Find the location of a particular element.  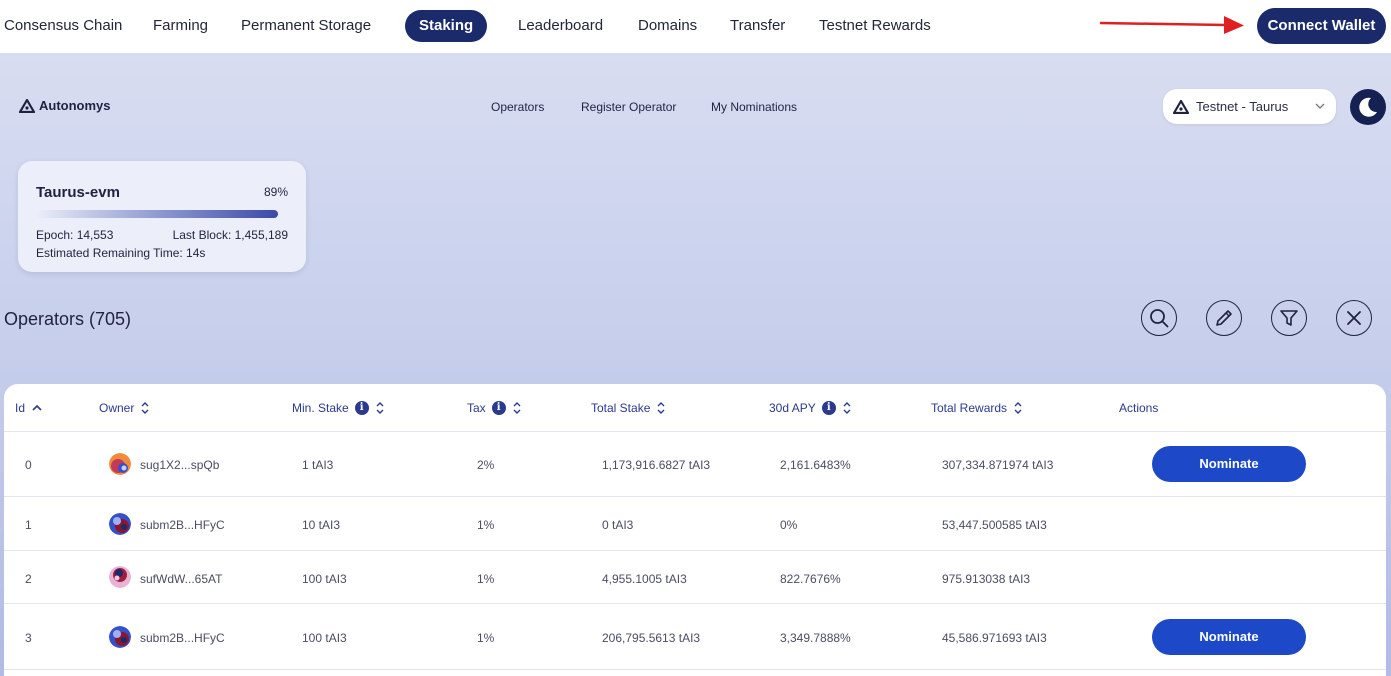

nav-testnet-rewards: Testnet Rewards is located at coordinates (875, 25).